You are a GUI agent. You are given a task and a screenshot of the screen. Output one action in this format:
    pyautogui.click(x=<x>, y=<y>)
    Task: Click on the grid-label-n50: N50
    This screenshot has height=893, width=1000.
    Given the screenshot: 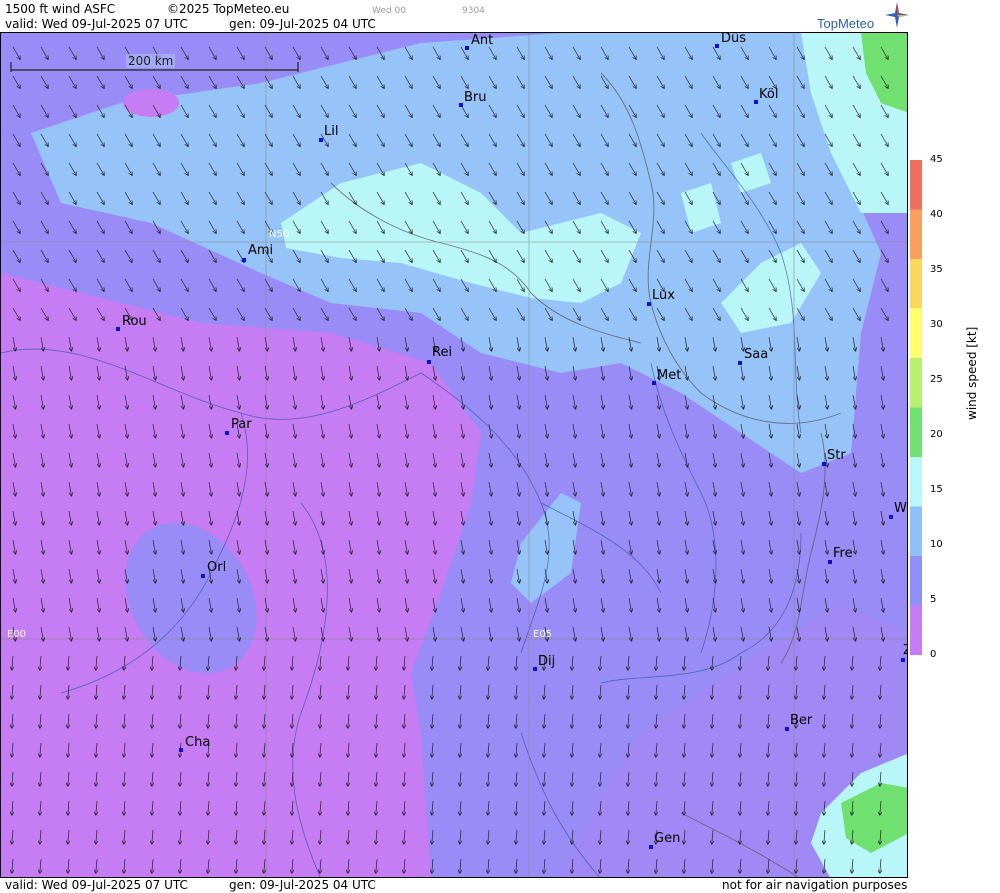 What is the action you would take?
    pyautogui.click(x=279, y=234)
    